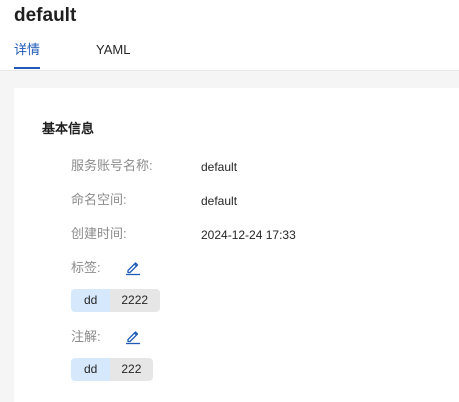  Describe the element at coordinates (27, 68) in the screenshot. I see `active-tab-indicator` at that location.